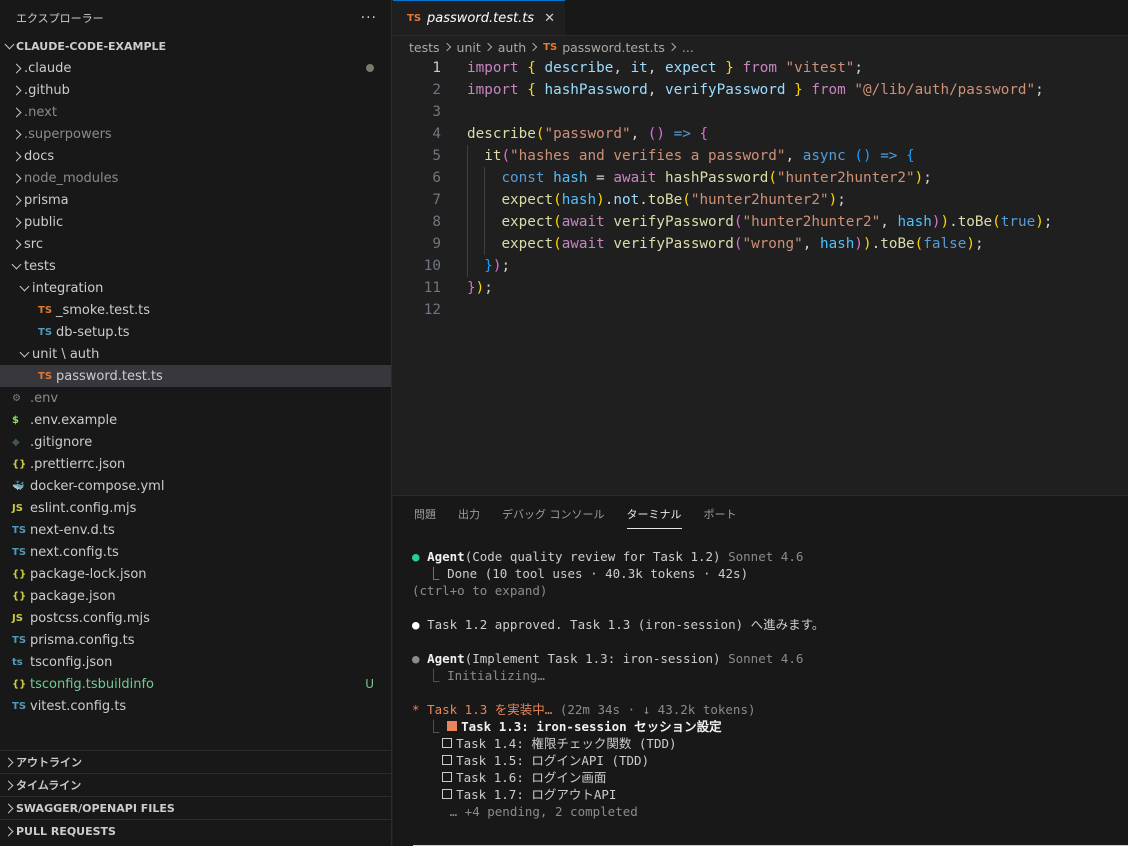 This screenshot has height=846, width=1128. I want to click on file-tree-item: .claude, so click(195, 68).